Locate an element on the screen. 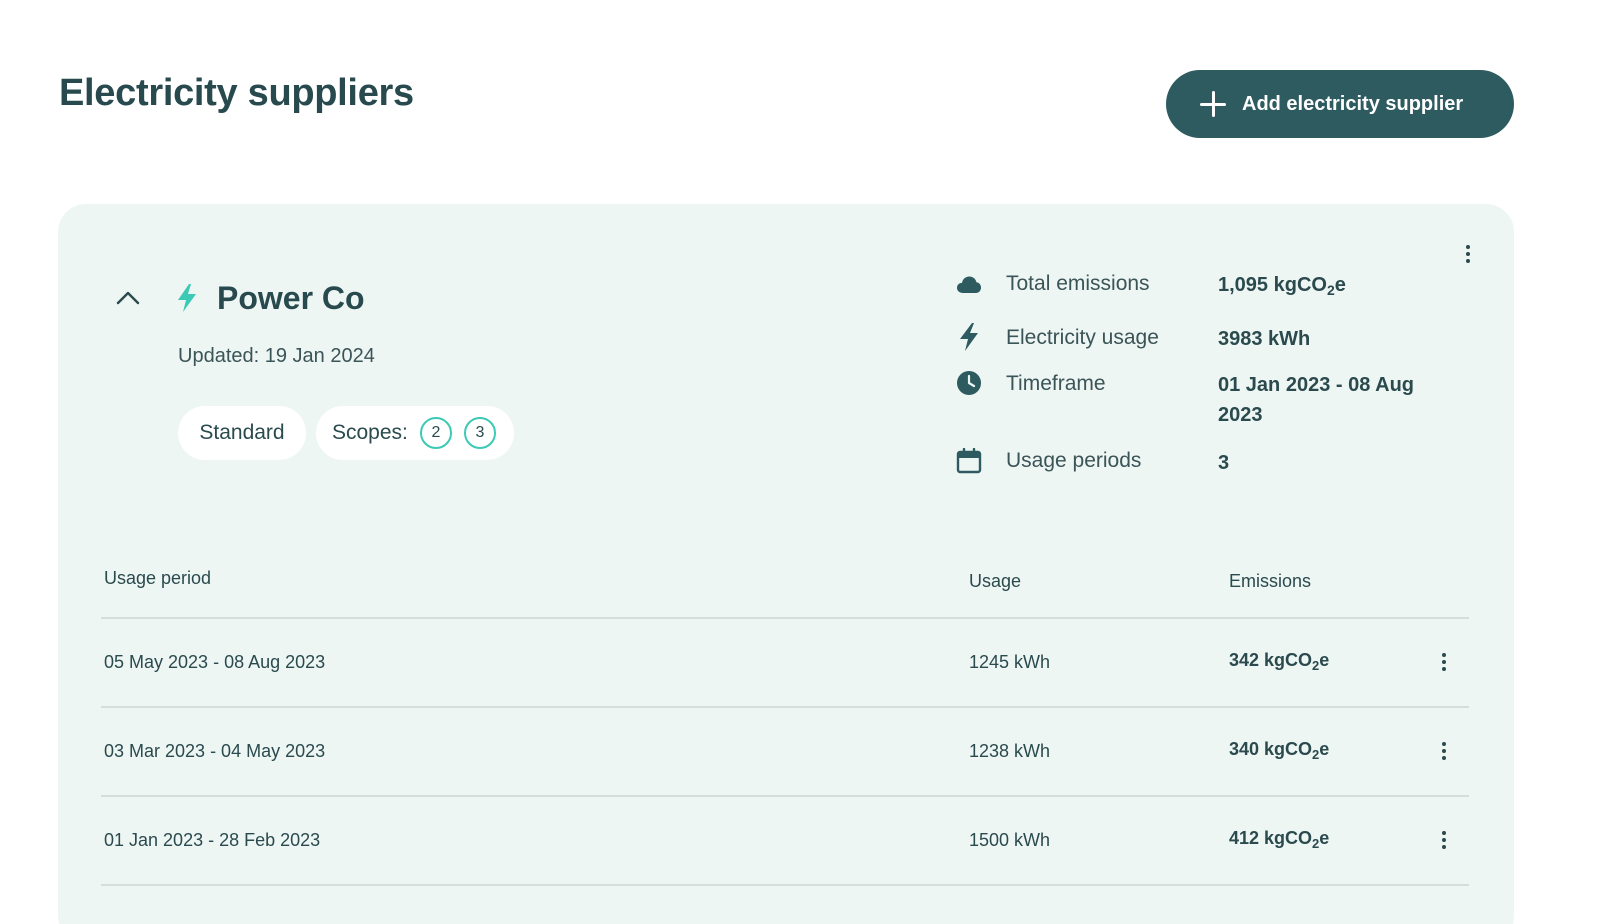 The height and width of the screenshot is (924, 1600). row-emissions: 412 kgCO2e is located at coordinates (1279, 839).